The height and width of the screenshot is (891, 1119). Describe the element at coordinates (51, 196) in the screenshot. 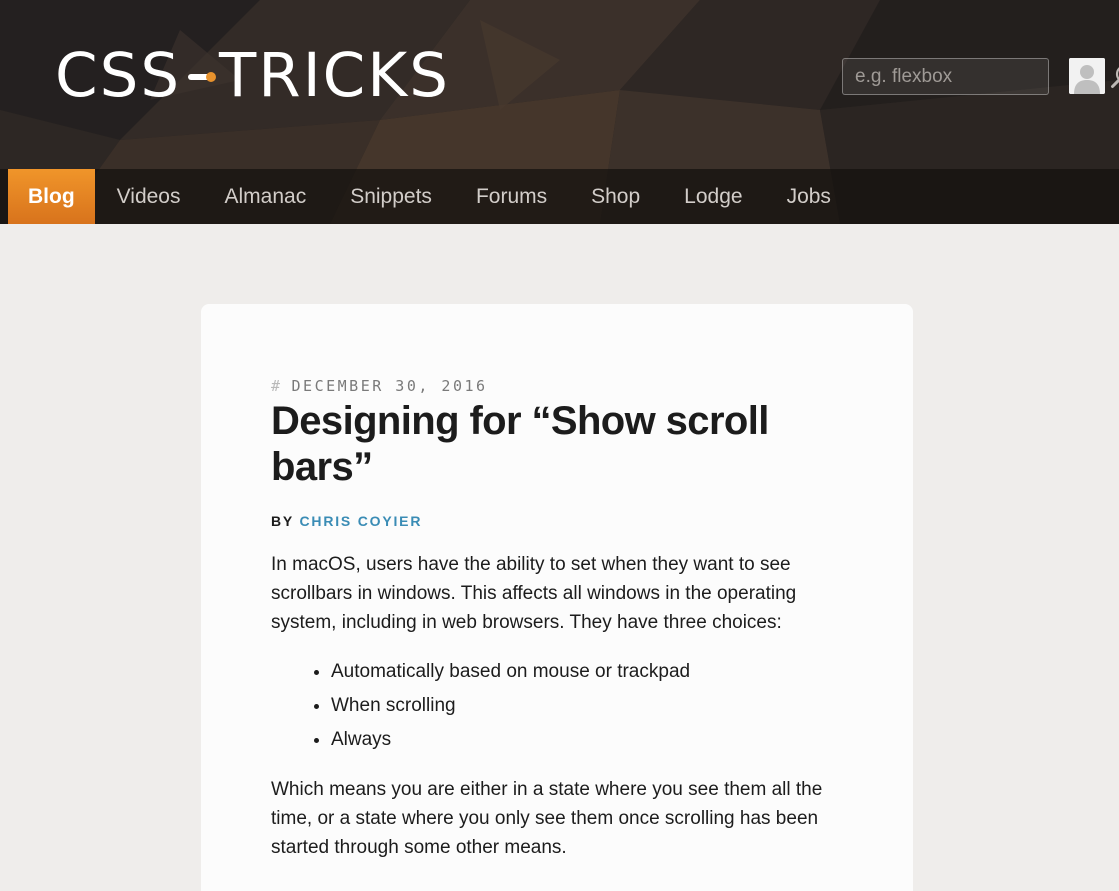

I see `nav-item-blog: Blog` at that location.